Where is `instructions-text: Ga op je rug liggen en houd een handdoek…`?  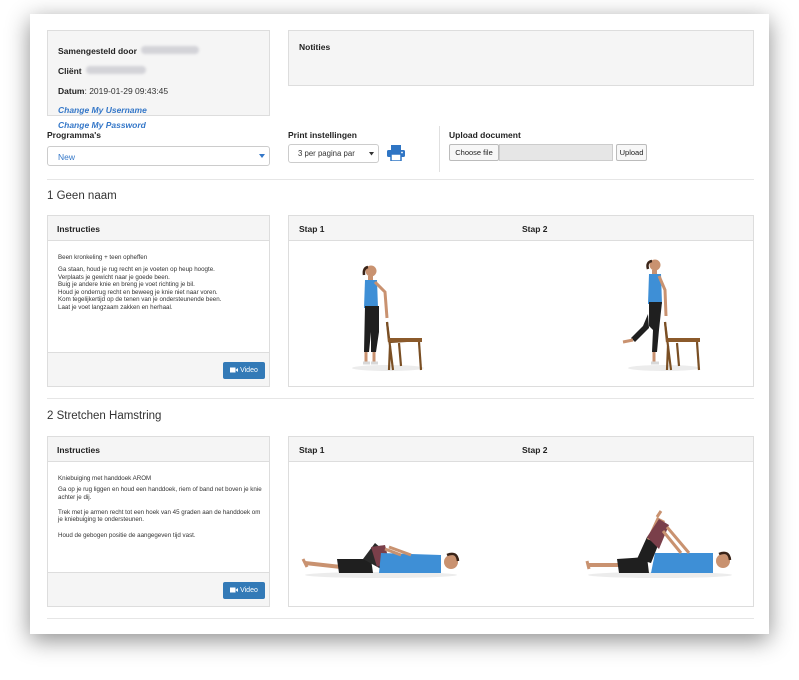 instructions-text: Ga op je rug liggen en houd een handdoek… is located at coordinates (160, 512).